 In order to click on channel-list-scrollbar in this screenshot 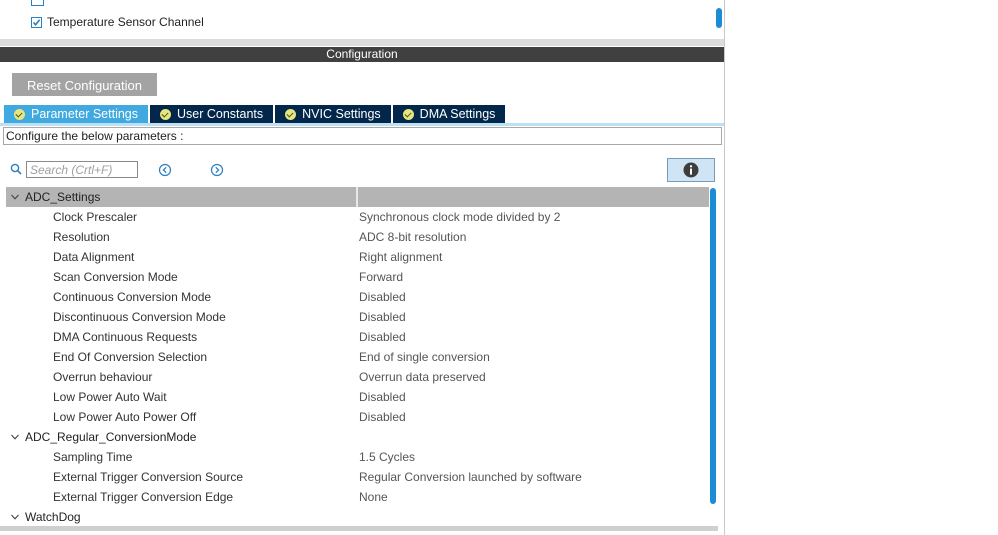, I will do `click(719, 18)`.